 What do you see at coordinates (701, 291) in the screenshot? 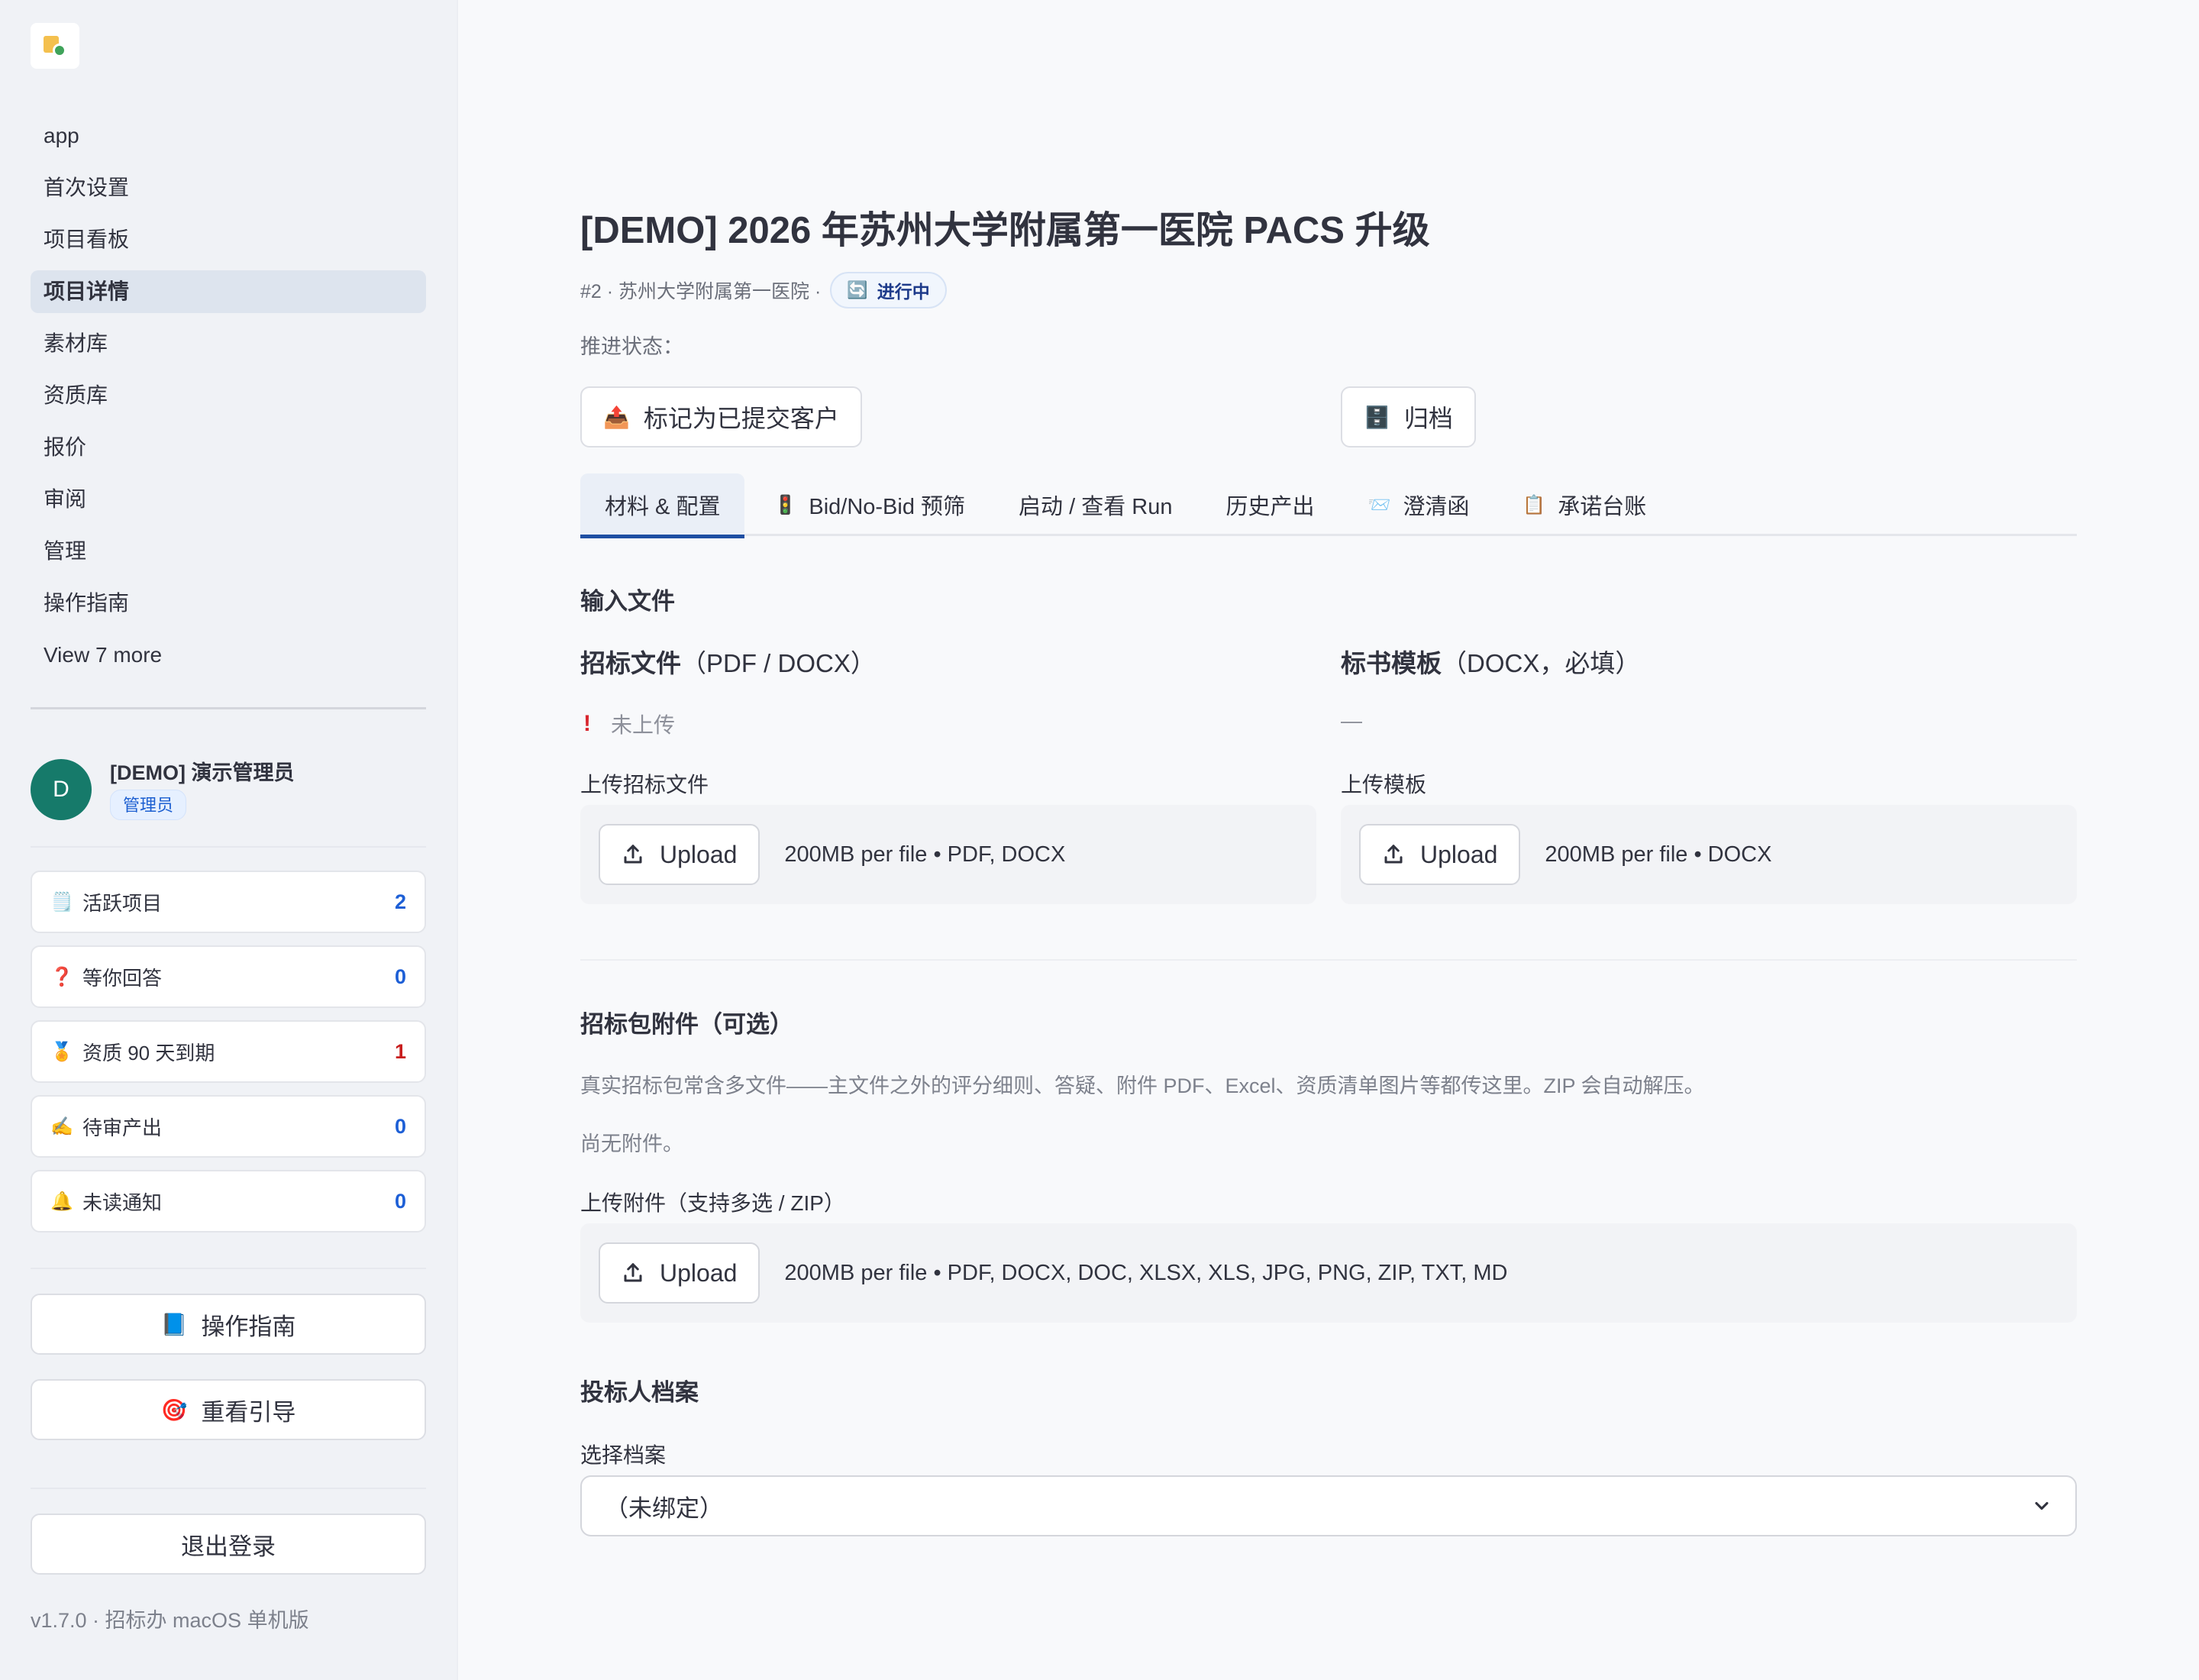
I see `project-meta-text: #2 · 苏州大学附属第一医院 ·` at bounding box center [701, 291].